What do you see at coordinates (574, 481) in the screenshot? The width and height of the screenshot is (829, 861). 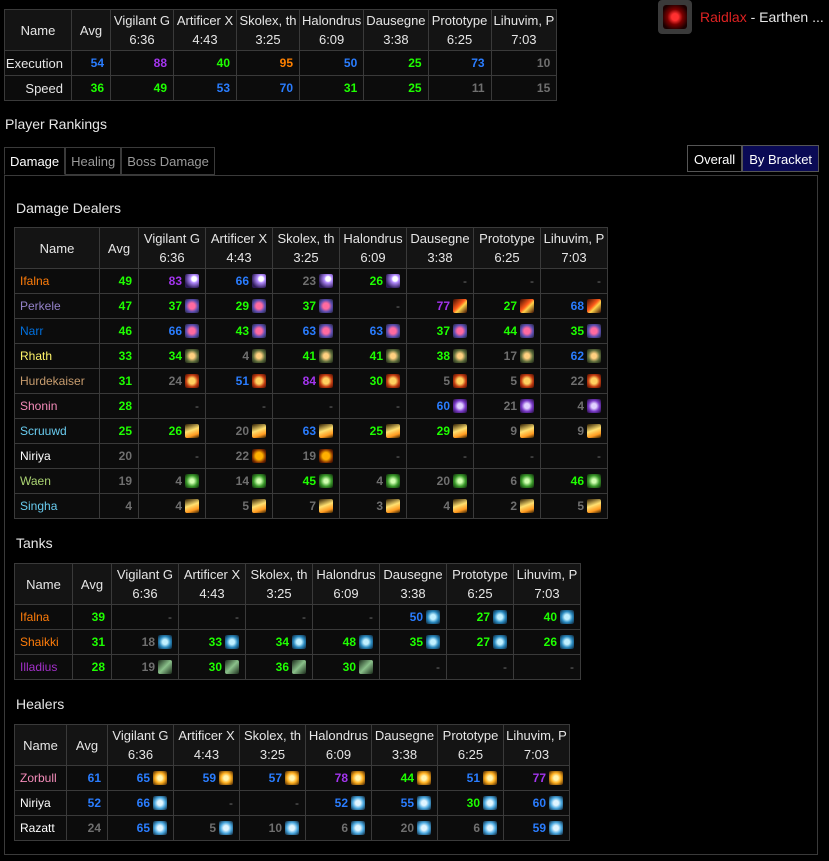 I see `boss-score-cell: 46` at bounding box center [574, 481].